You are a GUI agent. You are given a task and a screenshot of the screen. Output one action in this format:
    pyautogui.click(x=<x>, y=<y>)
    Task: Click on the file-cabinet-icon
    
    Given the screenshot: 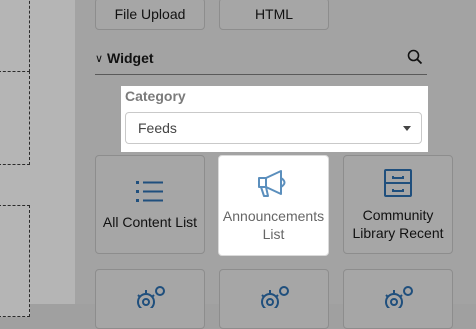 What is the action you would take?
    pyautogui.click(x=398, y=183)
    